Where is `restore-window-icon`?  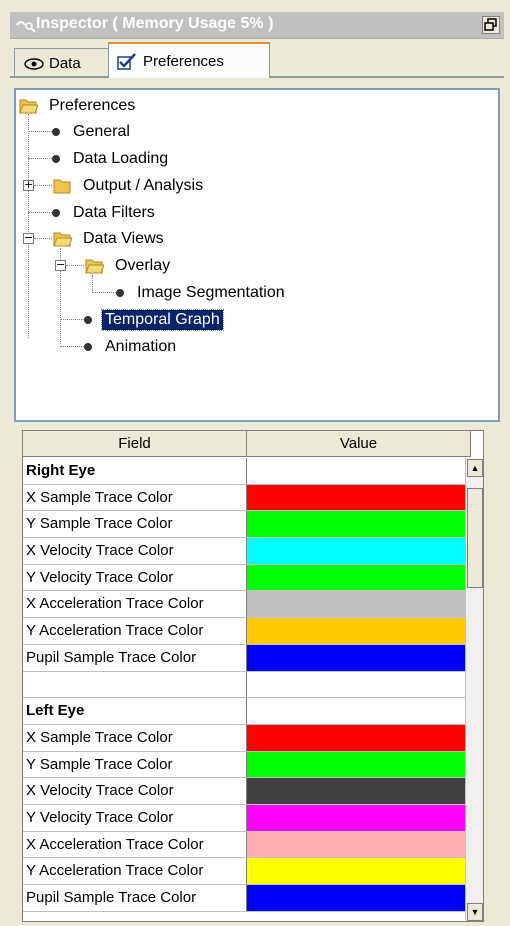
restore-window-icon is located at coordinates (491, 25).